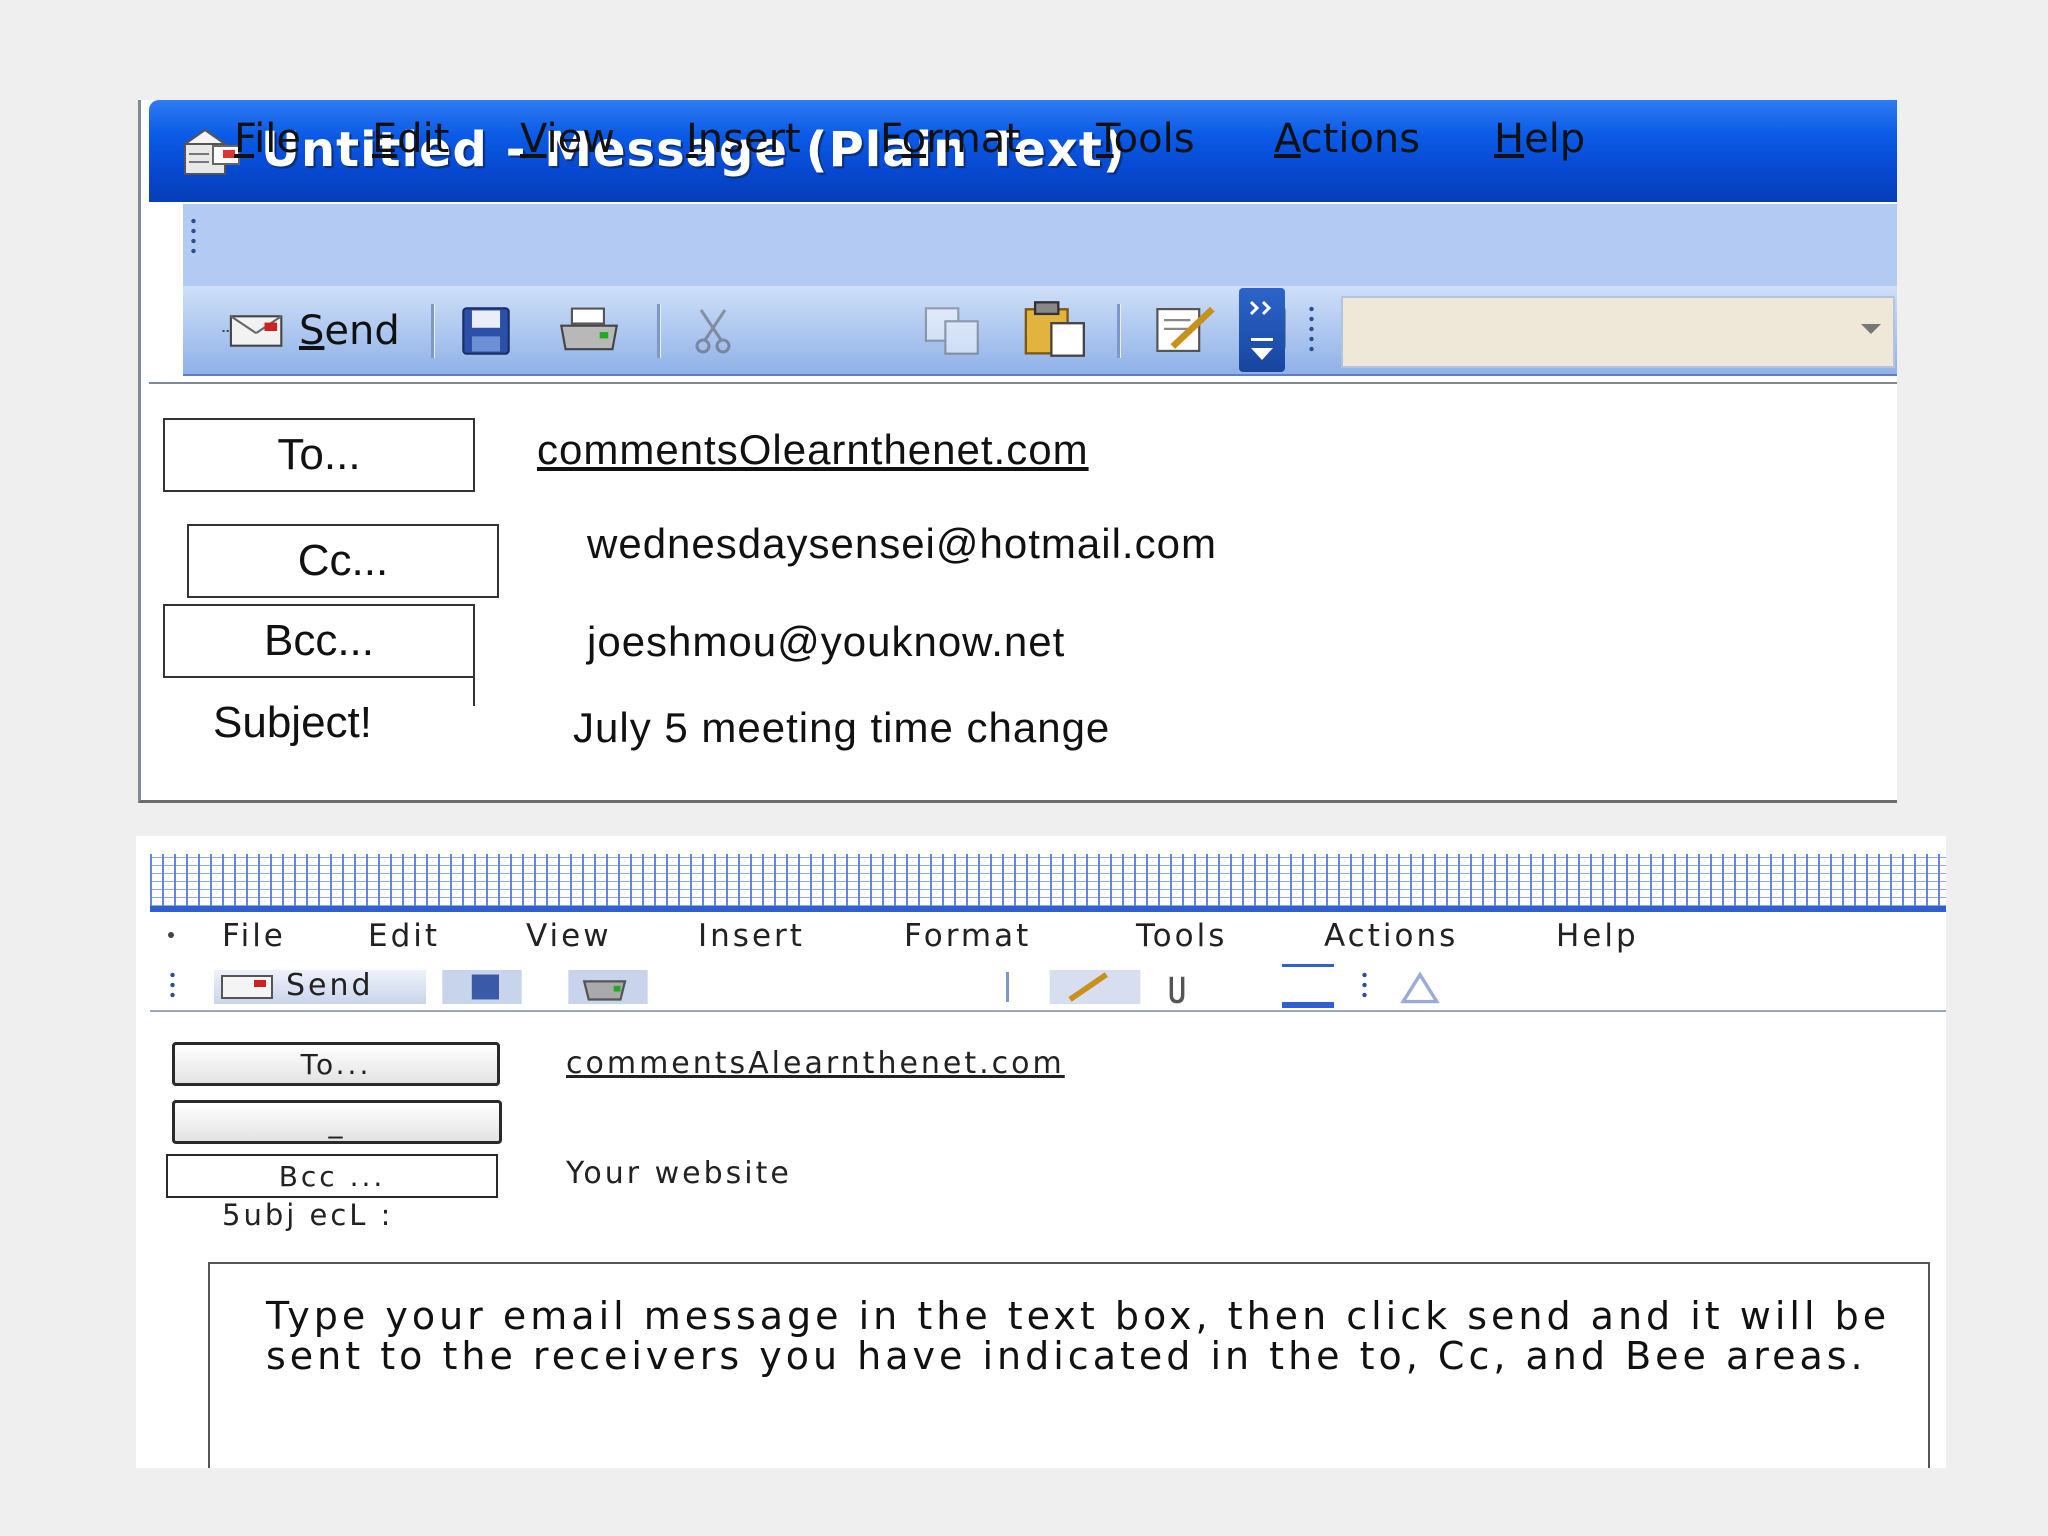 The width and height of the screenshot is (2048, 1536). What do you see at coordinates (713, 331) in the screenshot?
I see `cut-icon` at bounding box center [713, 331].